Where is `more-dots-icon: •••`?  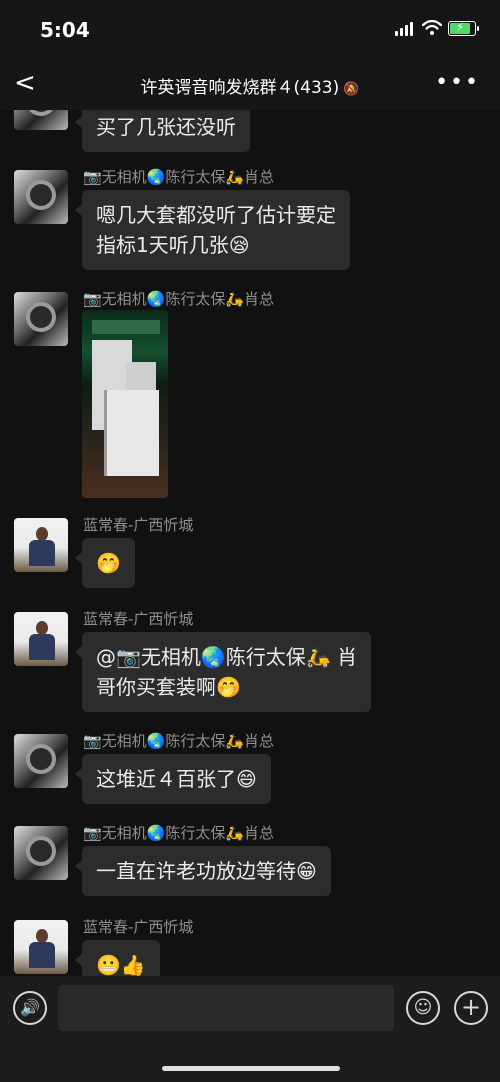
more-dots-icon: ••• is located at coordinates (457, 82).